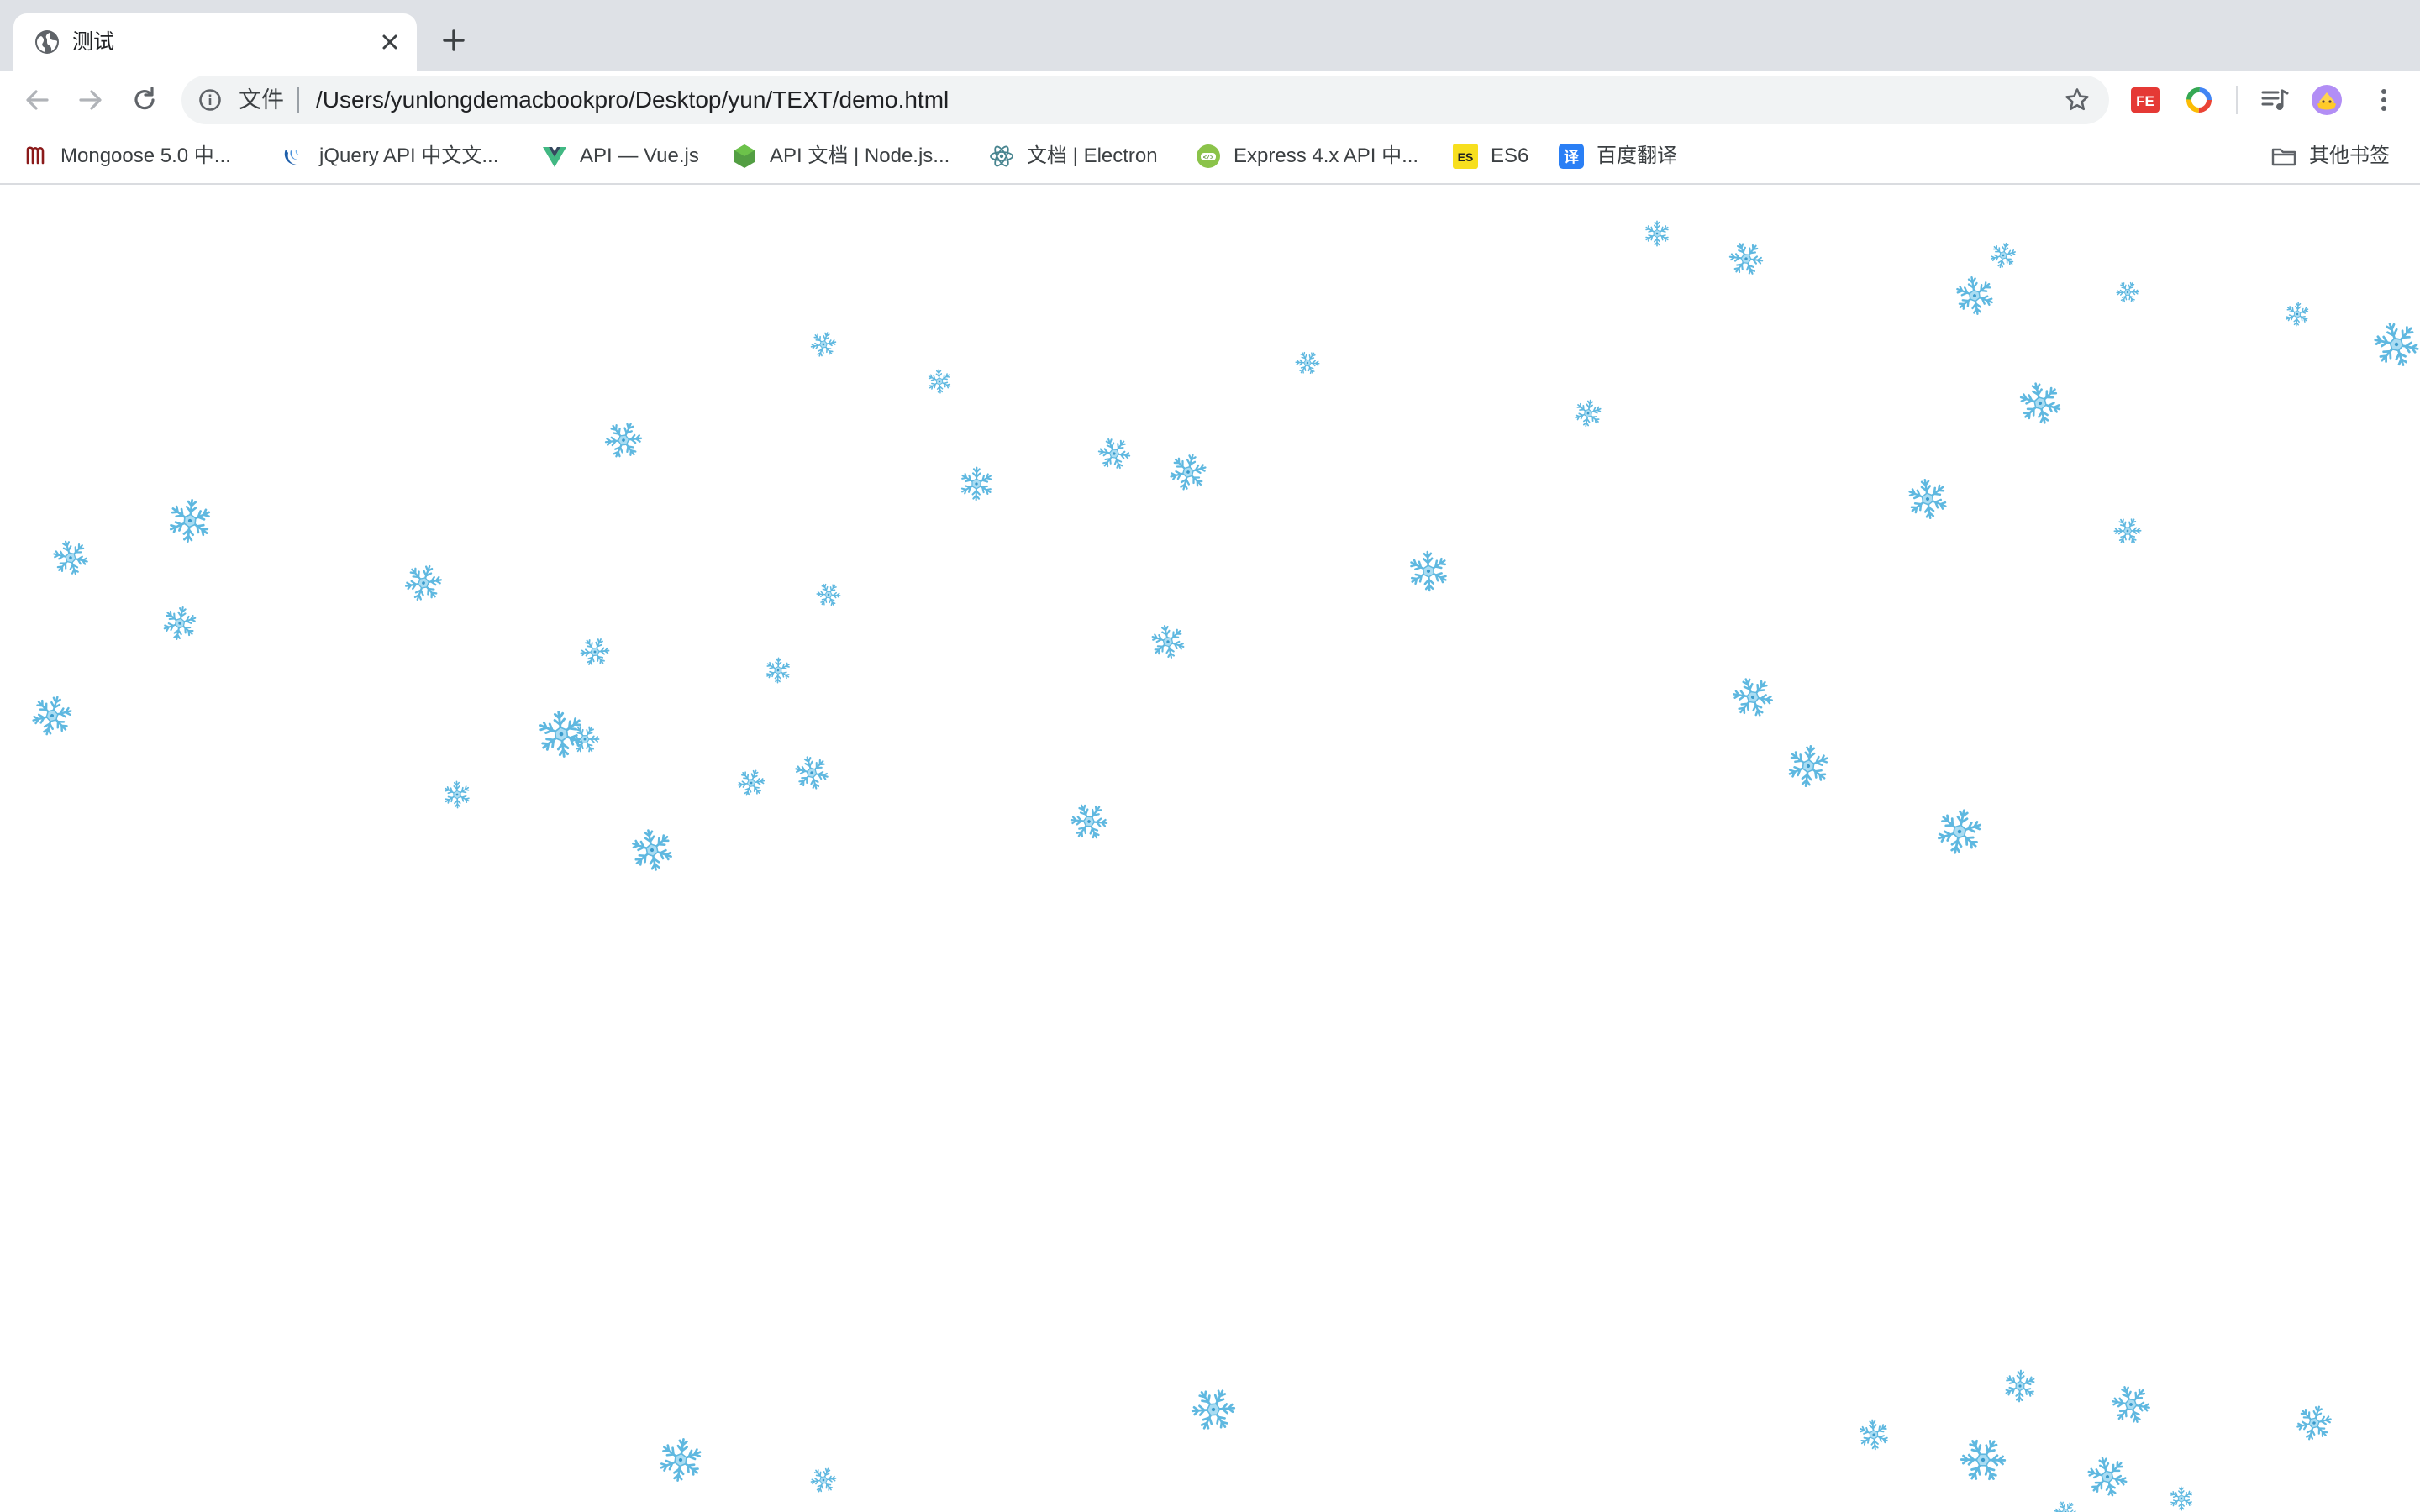 The image size is (2420, 1512). I want to click on avatar, so click(2327, 100).